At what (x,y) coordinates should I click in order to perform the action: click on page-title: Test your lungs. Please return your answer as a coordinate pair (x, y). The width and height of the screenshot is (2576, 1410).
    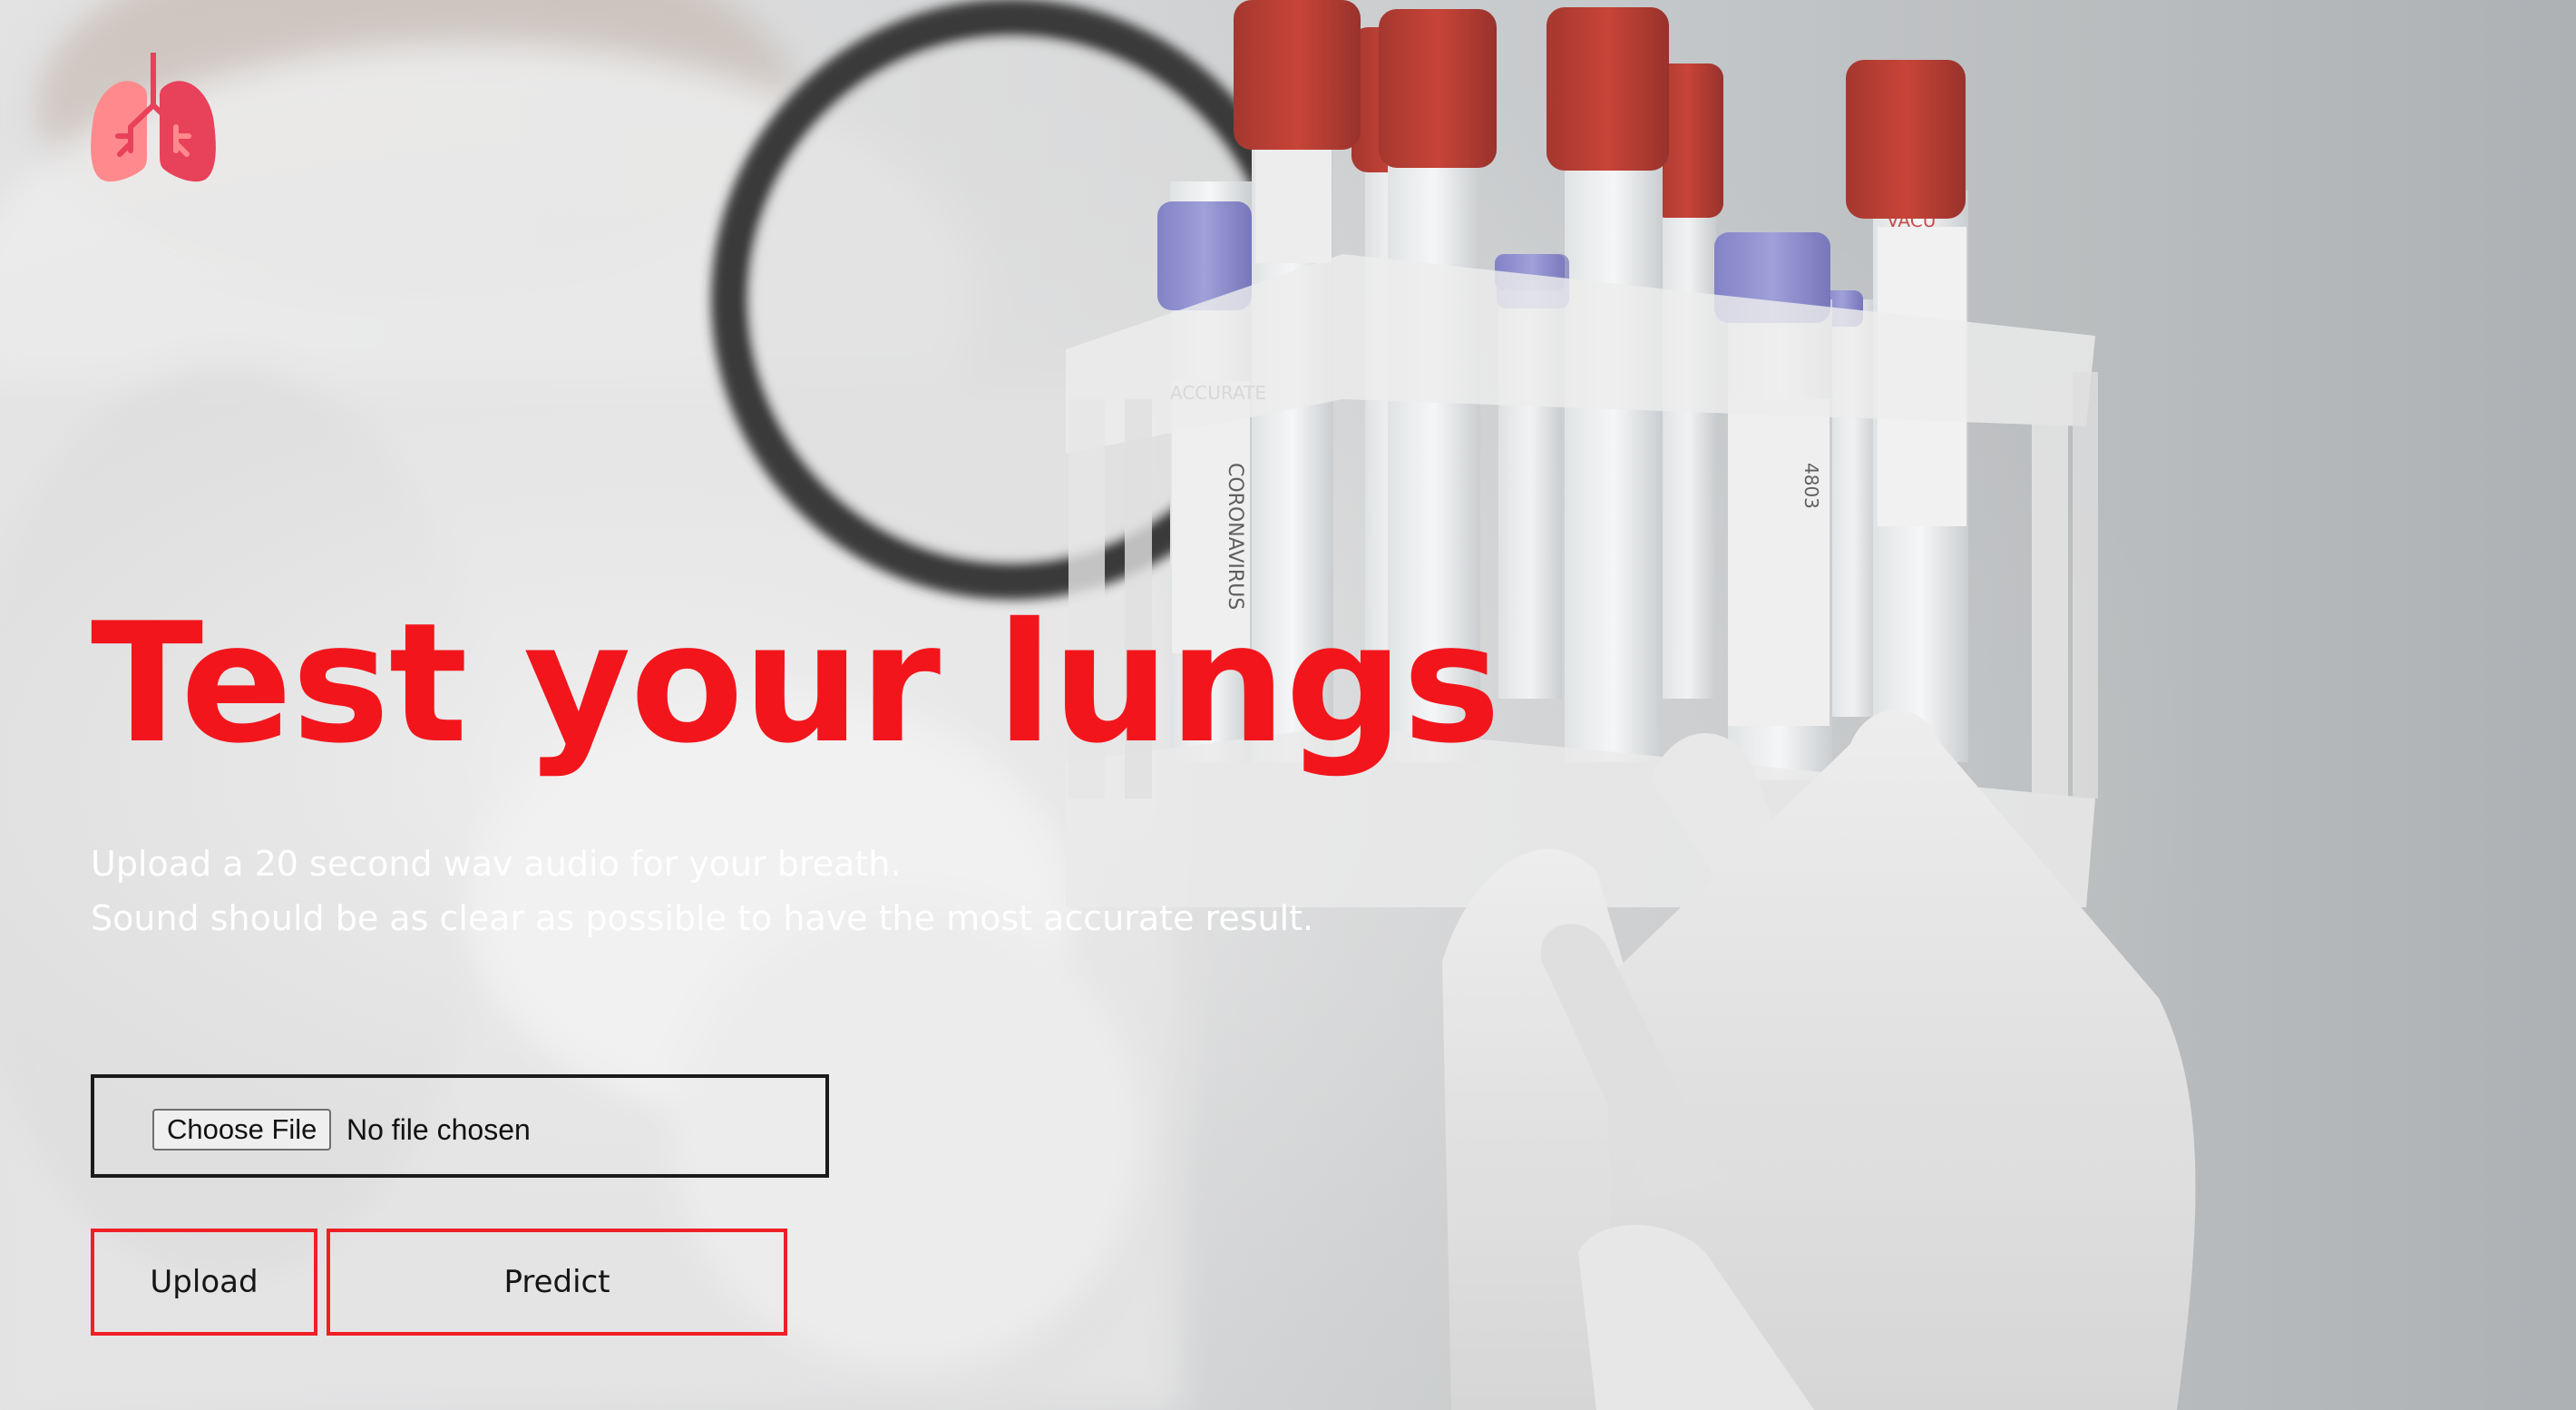
    Looking at the image, I should click on (796, 683).